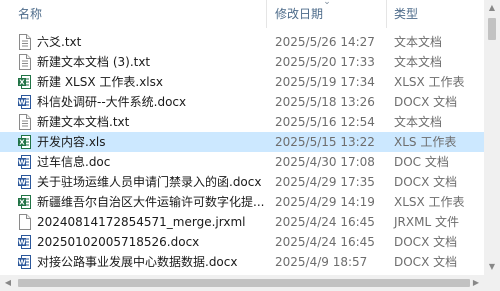 The height and width of the screenshot is (291, 500). Describe the element at coordinates (100, 82) in the screenshot. I see `file-name: 新建 XLSX 工作表.xlsx` at that location.